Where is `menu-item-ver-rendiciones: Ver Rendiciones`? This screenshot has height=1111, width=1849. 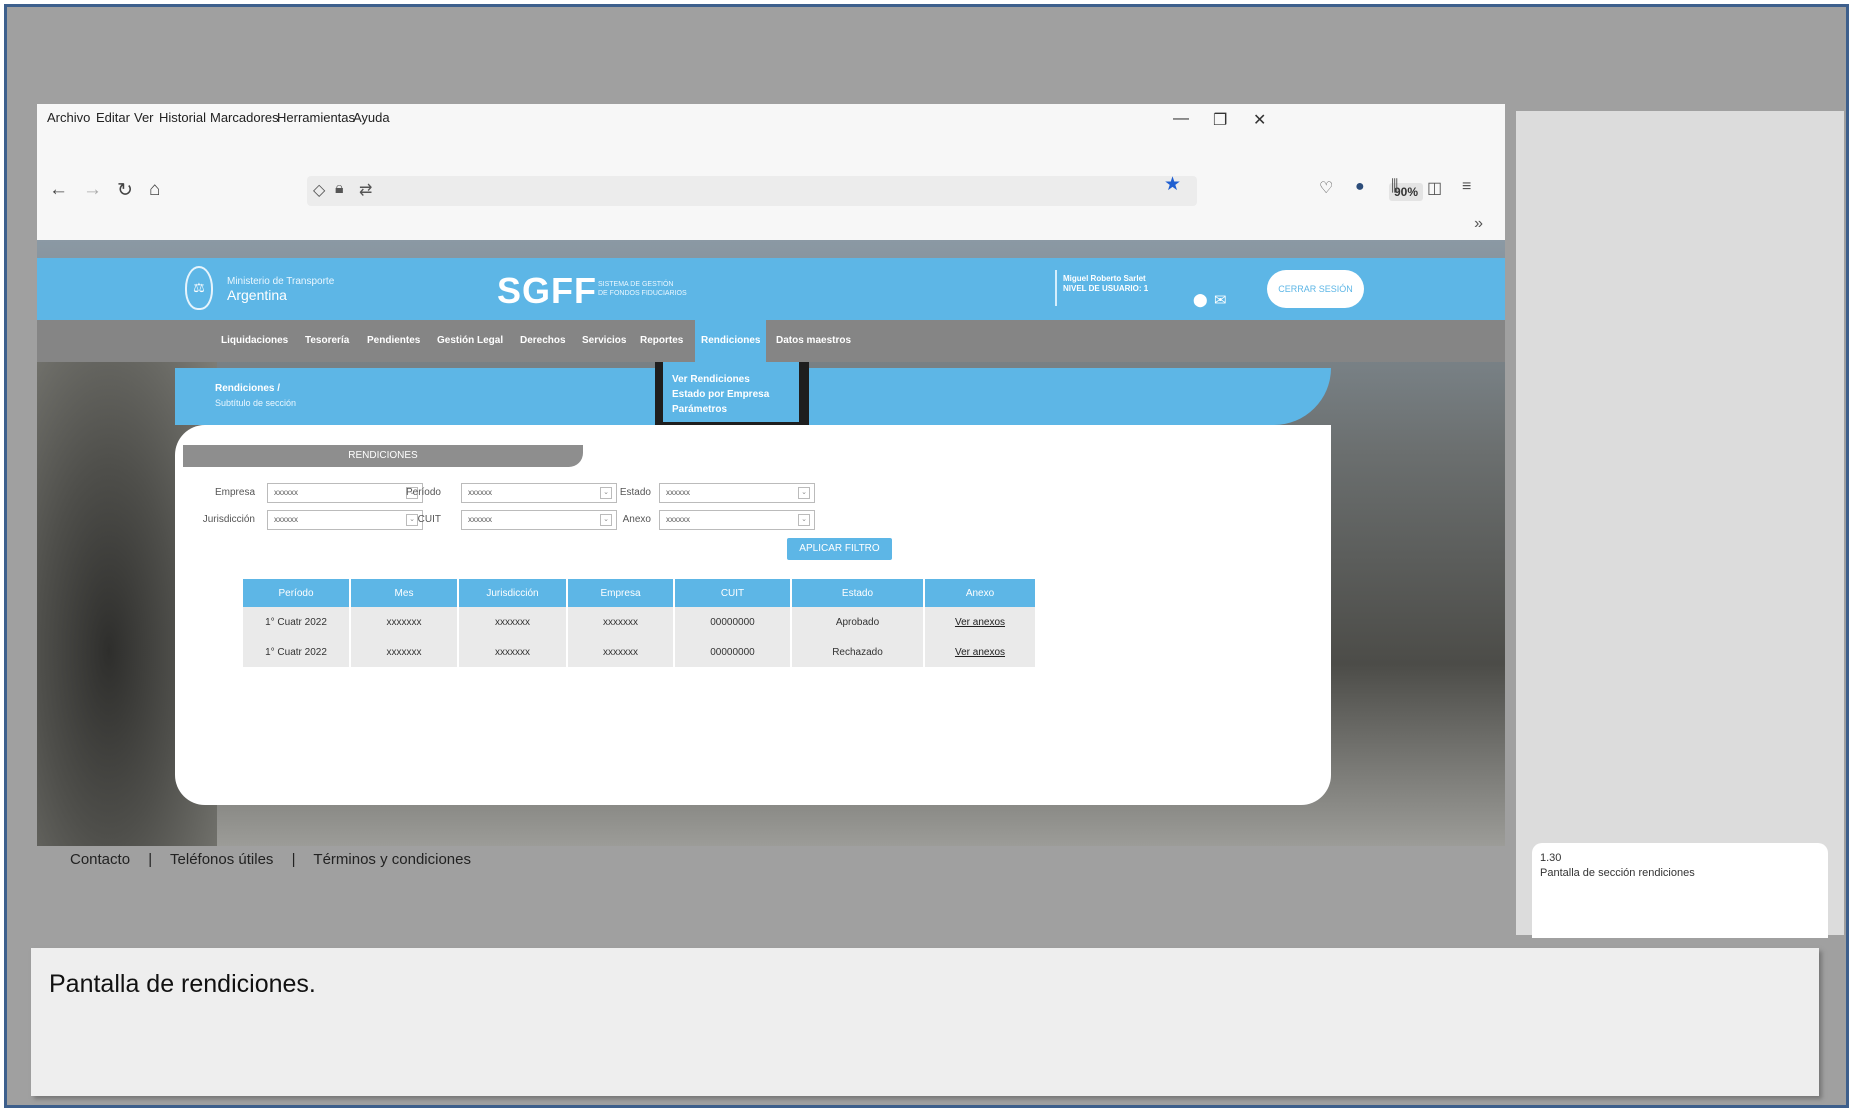 menu-item-ver-rendiciones: Ver Rendiciones is located at coordinates (735, 379).